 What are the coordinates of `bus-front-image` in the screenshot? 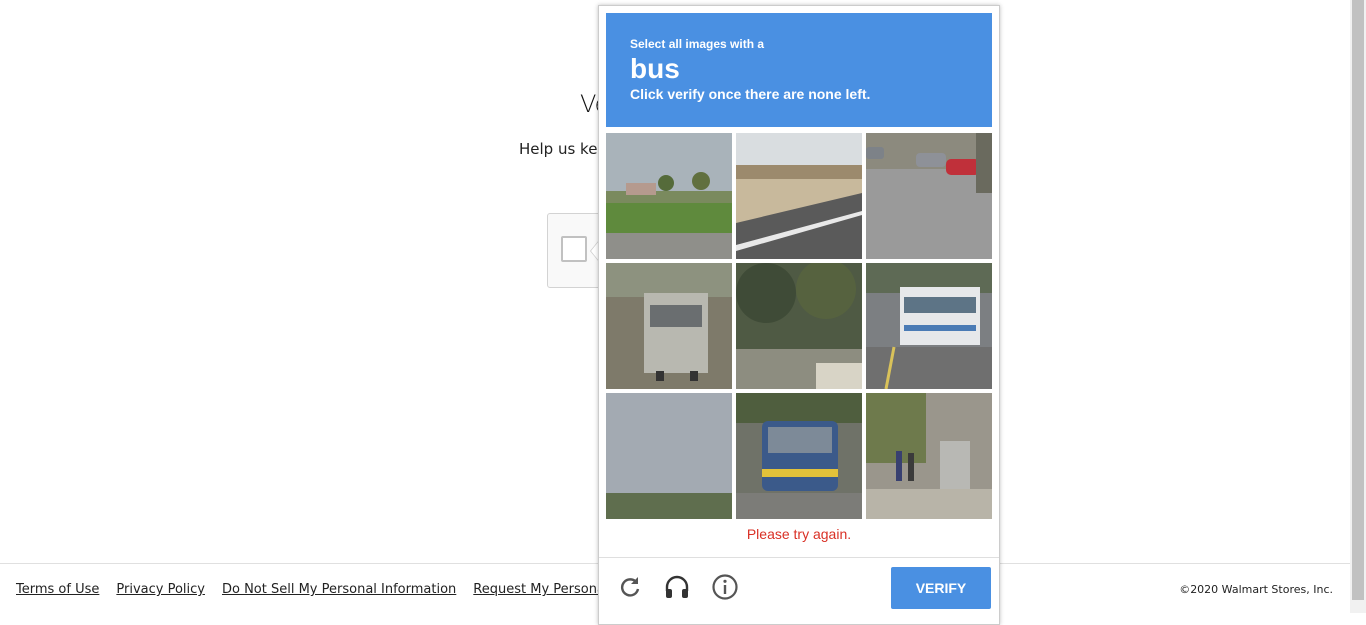 It's located at (799, 456).